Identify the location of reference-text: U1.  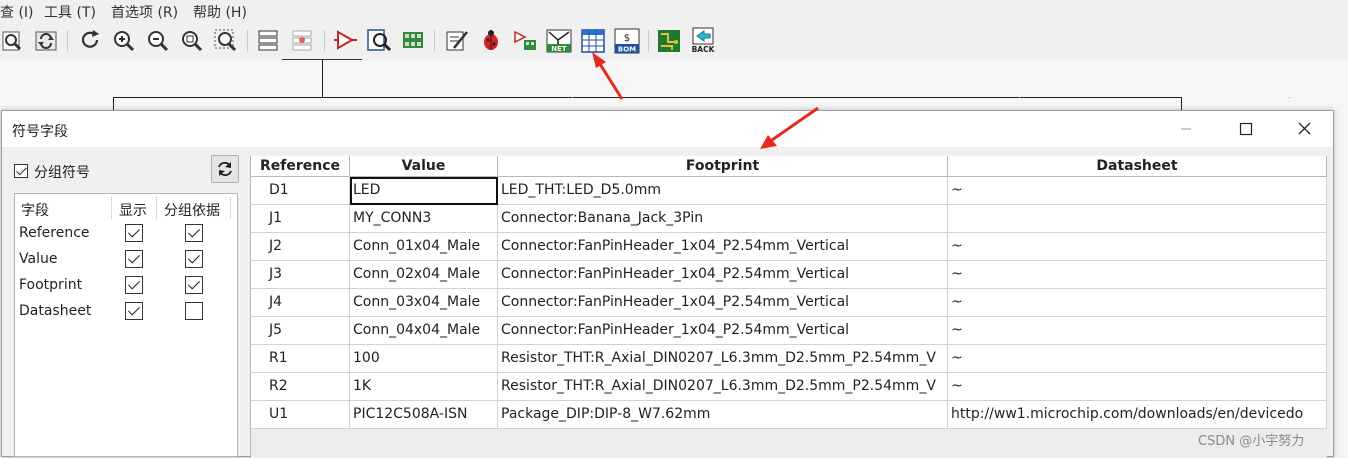
(279, 414).